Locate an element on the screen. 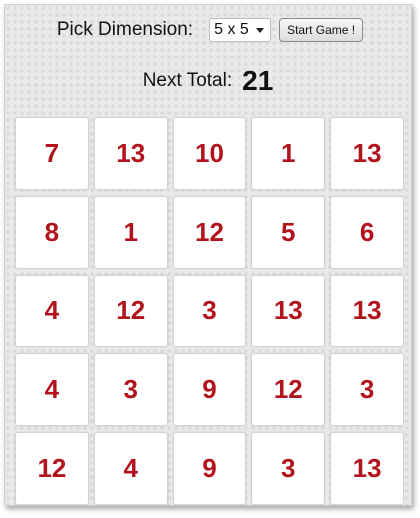 This screenshot has width=420, height=518. dimension-select-value: 5 x 5 is located at coordinates (231, 29).